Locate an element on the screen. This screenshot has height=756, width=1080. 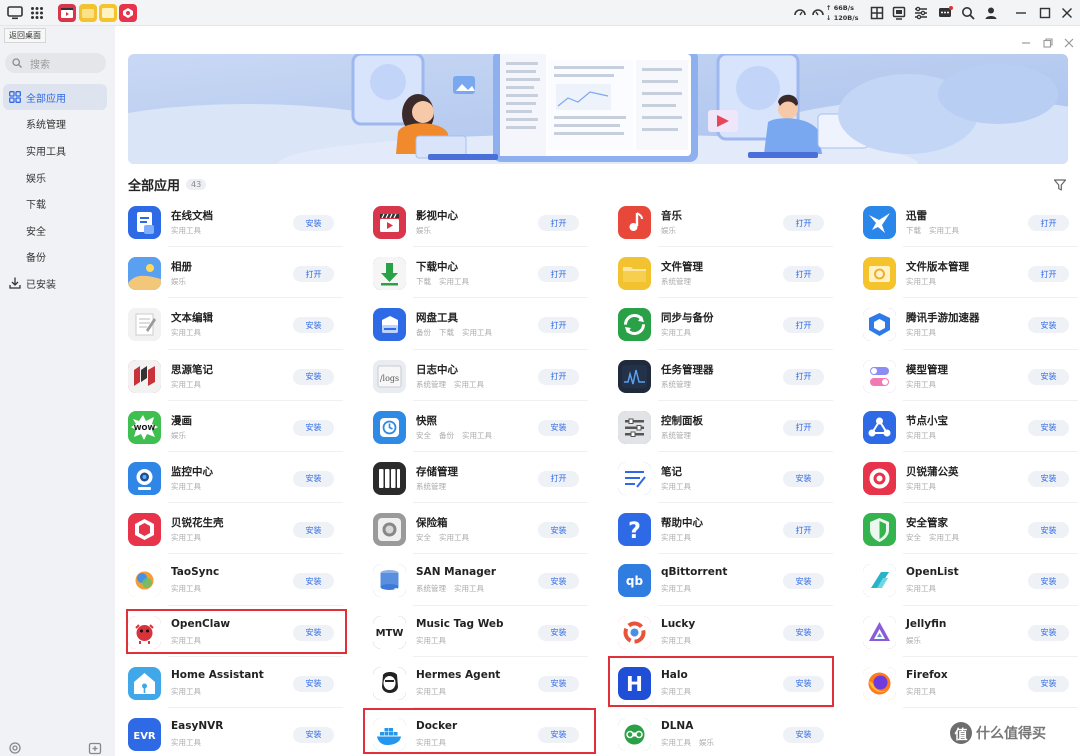
app-card: Home Assistant 实用工具 安装 is located at coordinates (250, 683).